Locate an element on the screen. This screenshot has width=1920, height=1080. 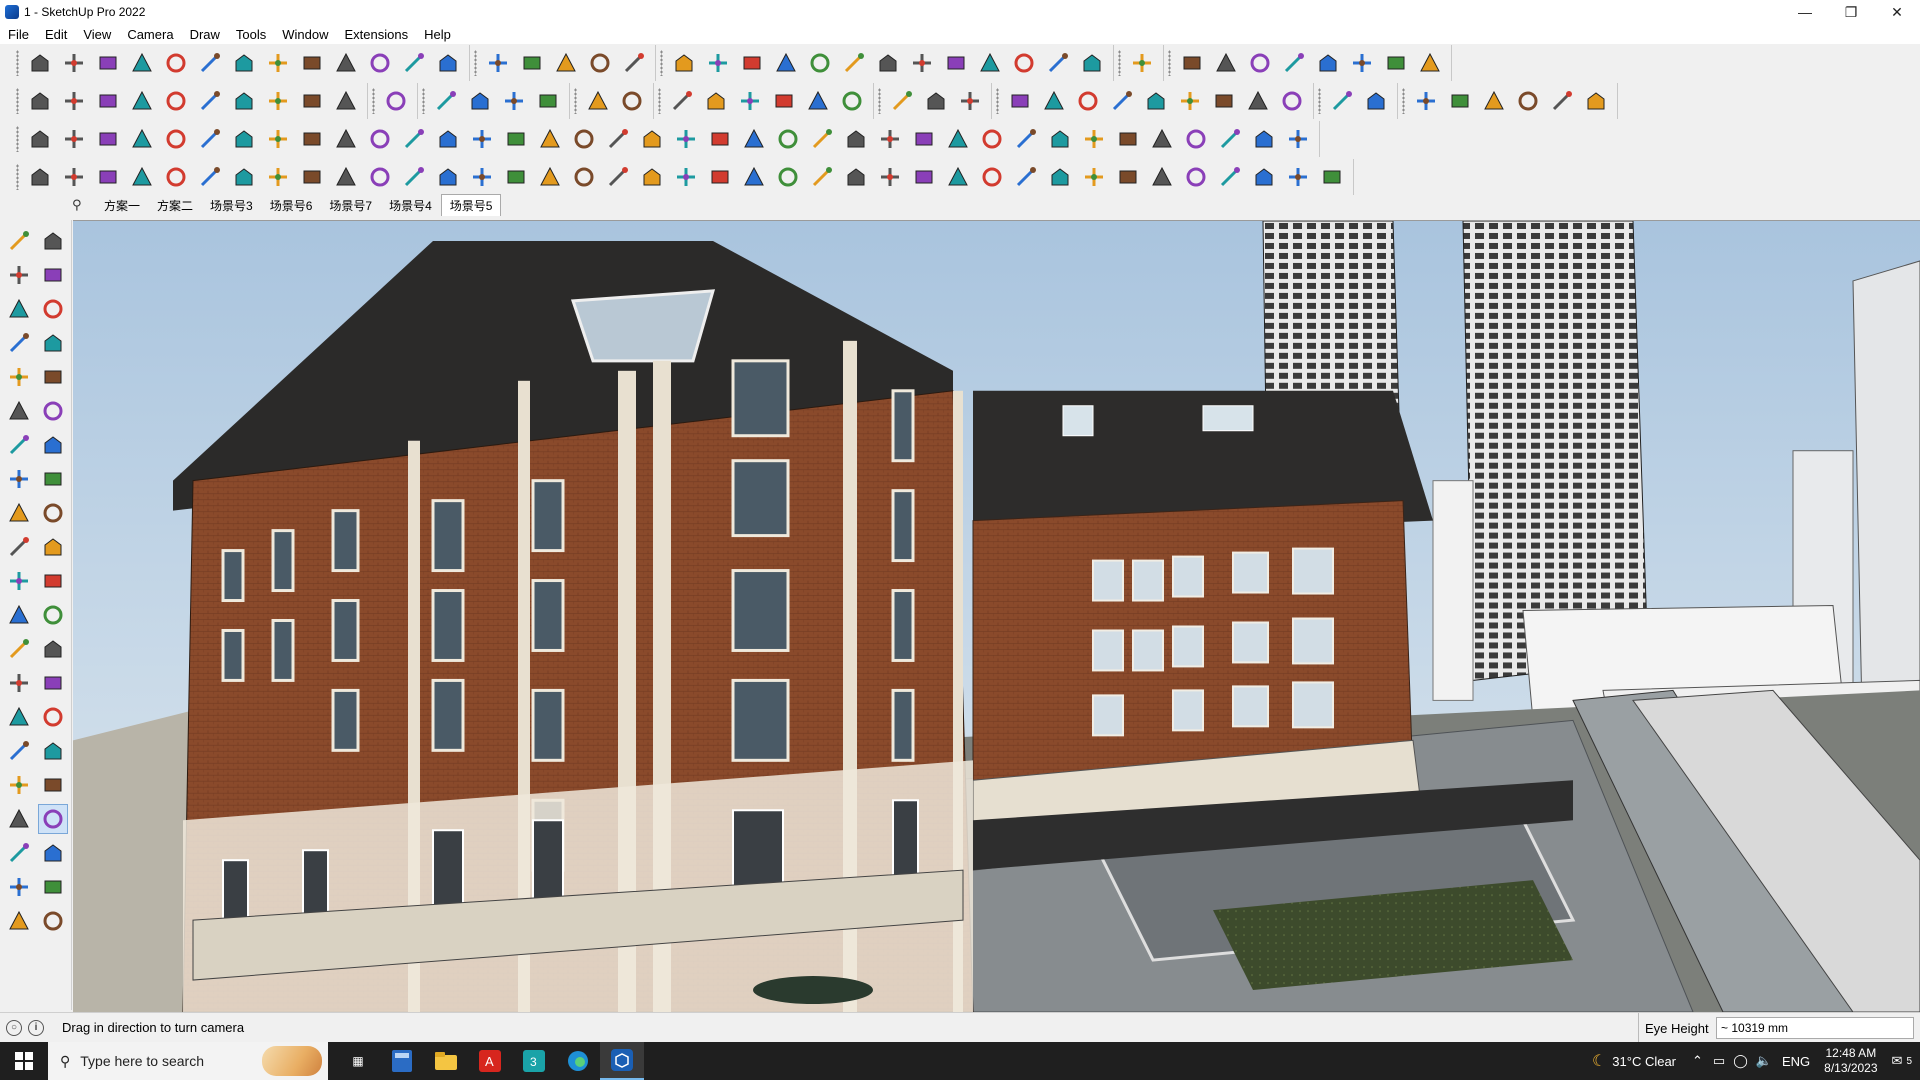
rectangle-icon is located at coordinates (19, 377).